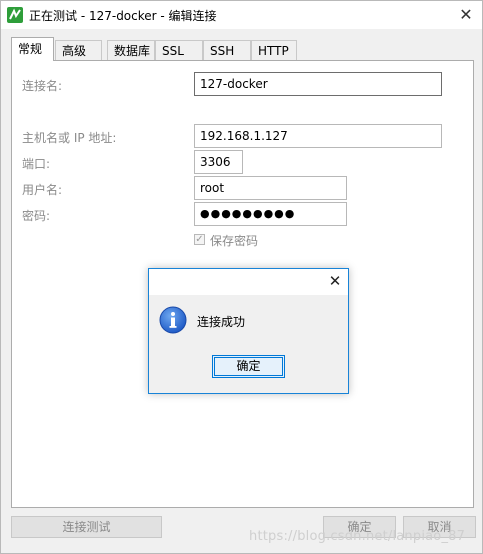 The image size is (483, 554). Describe the element at coordinates (248, 366) in the screenshot. I see `dialog-ok-button: 确定` at that location.